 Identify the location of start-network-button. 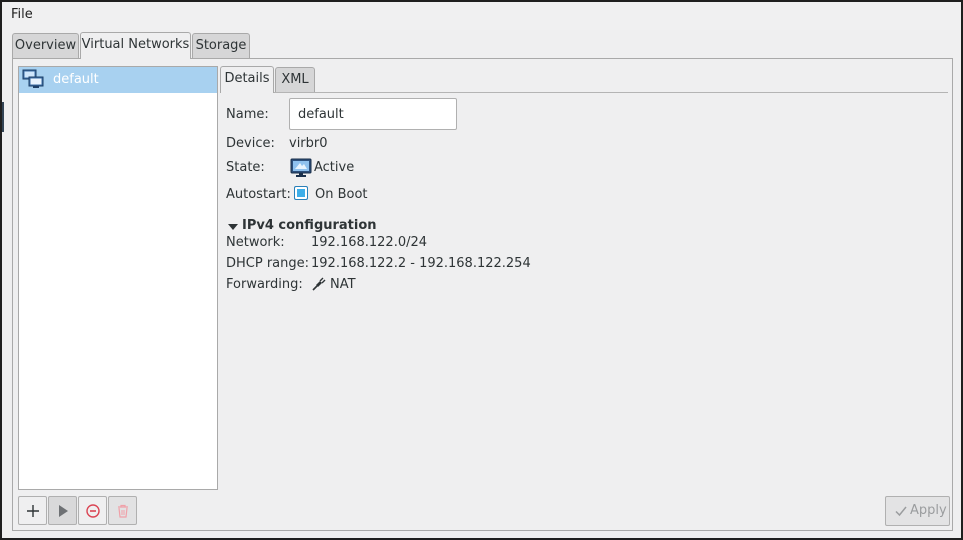
(62, 510).